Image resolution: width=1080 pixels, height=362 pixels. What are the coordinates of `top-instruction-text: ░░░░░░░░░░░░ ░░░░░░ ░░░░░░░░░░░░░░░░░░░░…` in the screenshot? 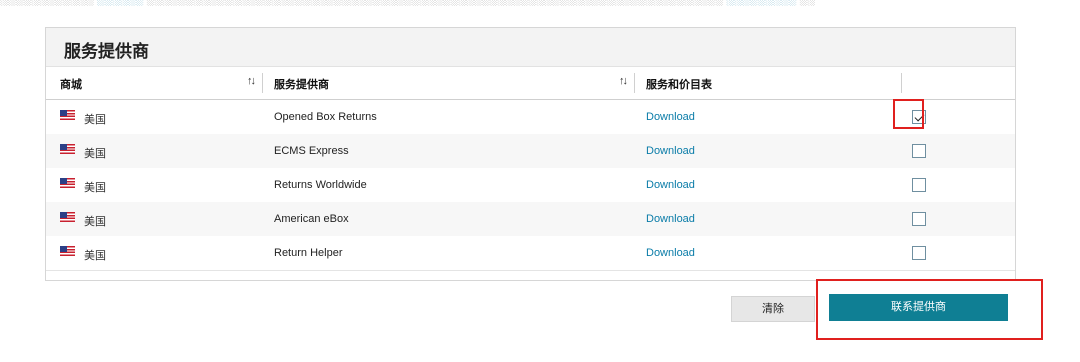 It's located at (407, 3).